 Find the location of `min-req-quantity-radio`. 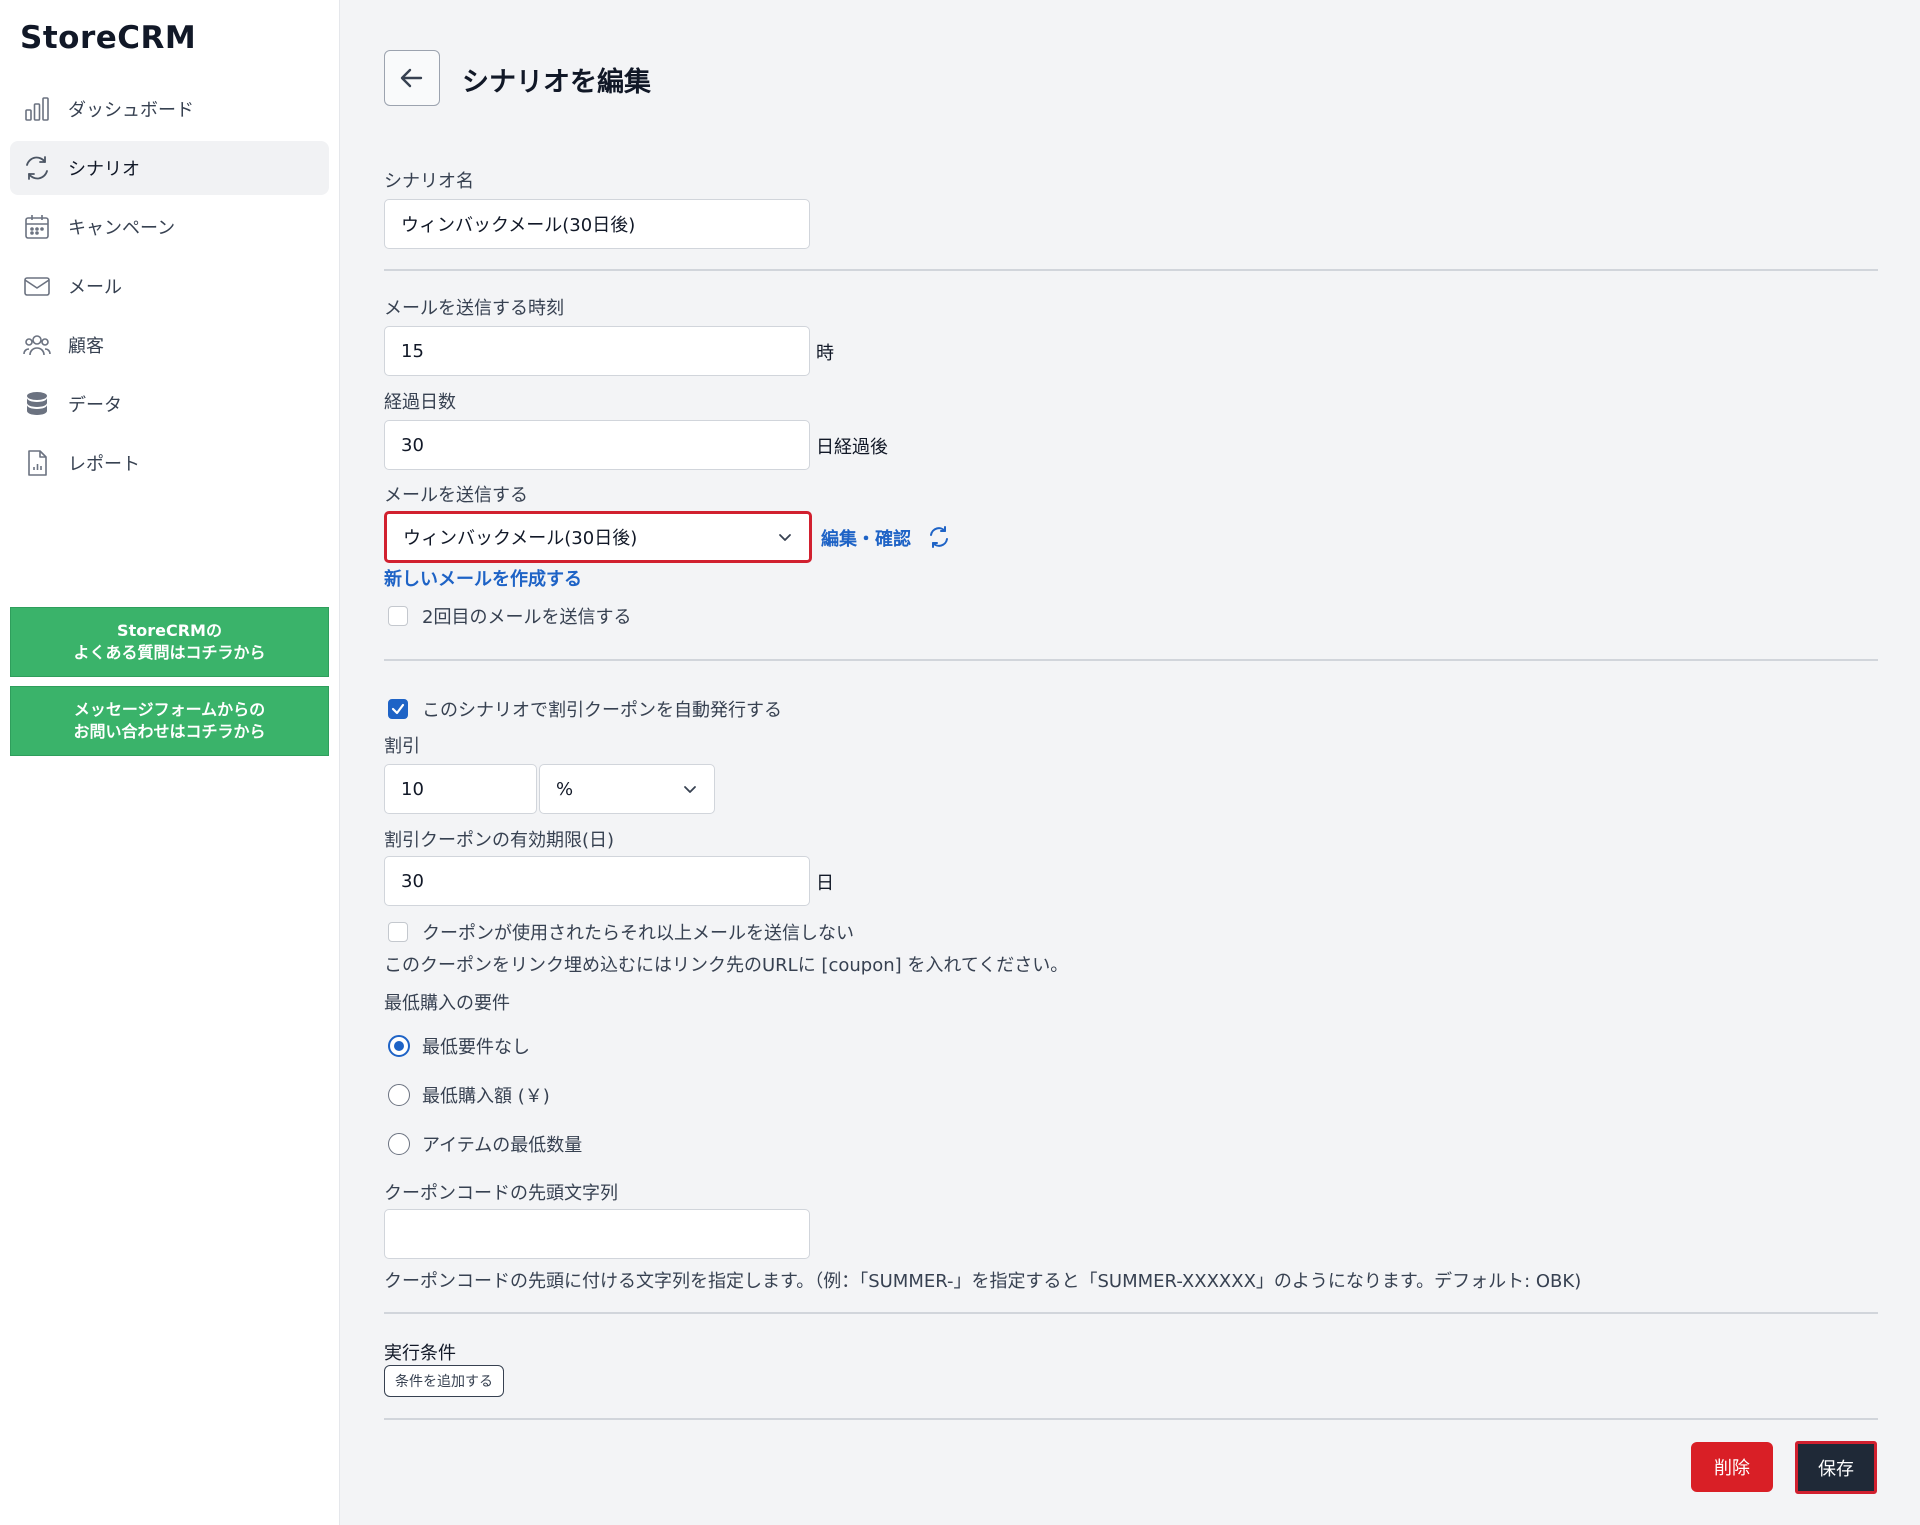

min-req-quantity-radio is located at coordinates (399, 1144).